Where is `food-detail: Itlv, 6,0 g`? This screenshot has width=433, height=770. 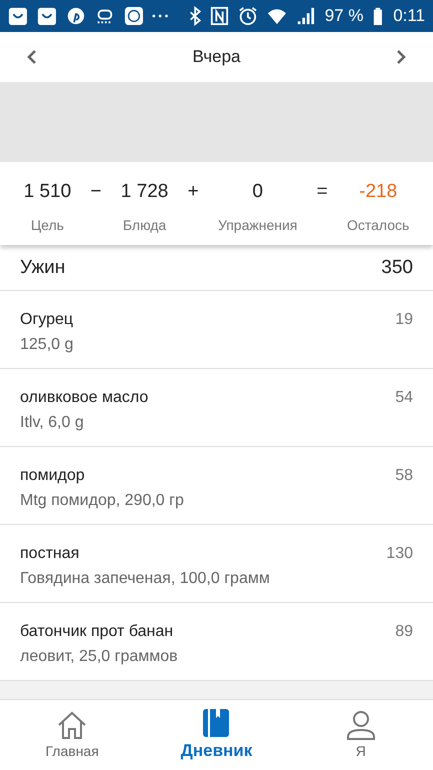
food-detail: Itlv, 6,0 g is located at coordinates (52, 423).